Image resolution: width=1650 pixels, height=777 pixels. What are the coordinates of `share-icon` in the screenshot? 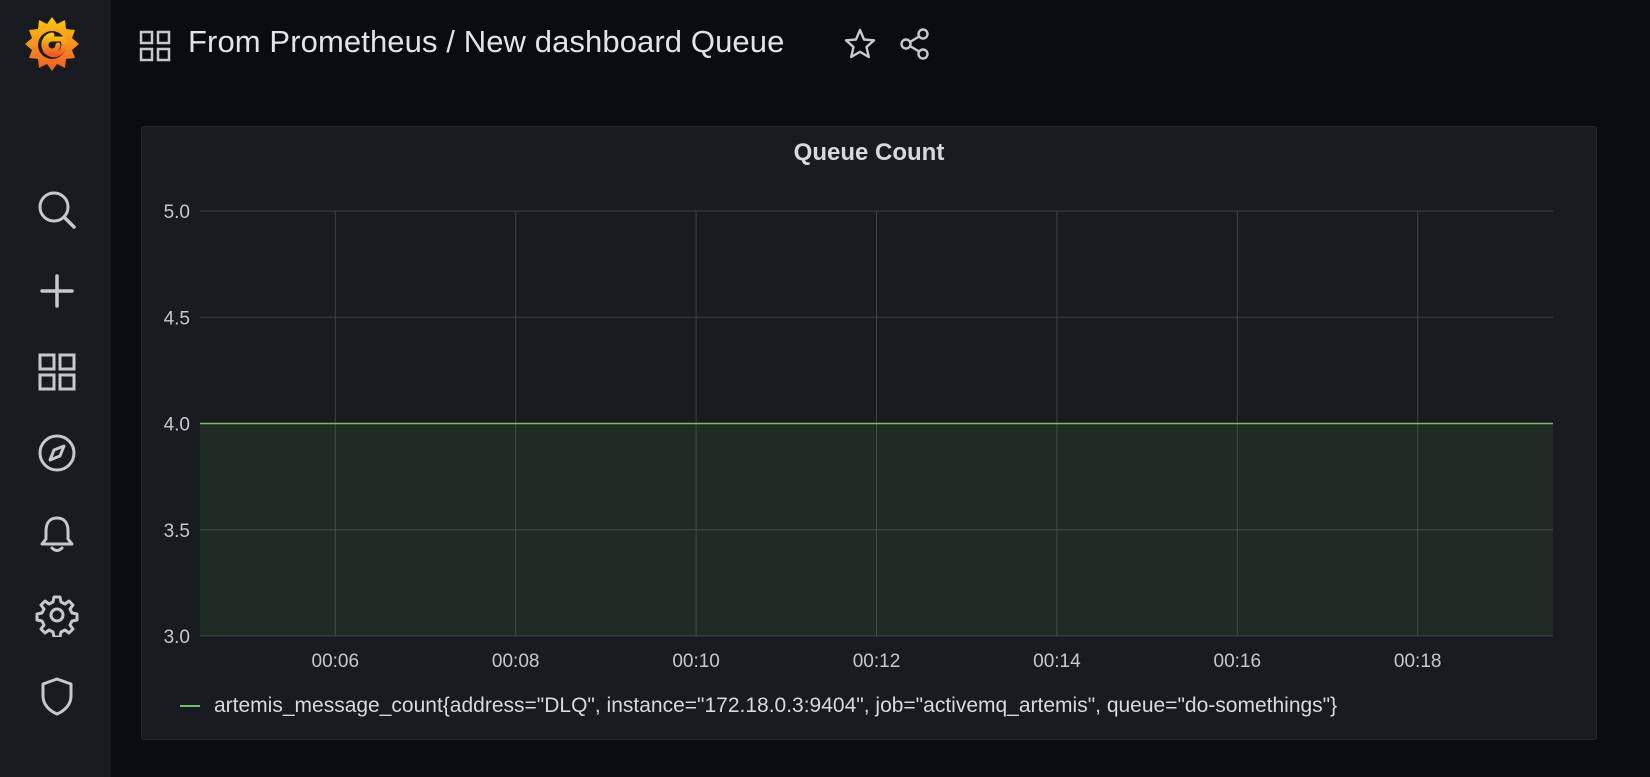 It's located at (915, 44).